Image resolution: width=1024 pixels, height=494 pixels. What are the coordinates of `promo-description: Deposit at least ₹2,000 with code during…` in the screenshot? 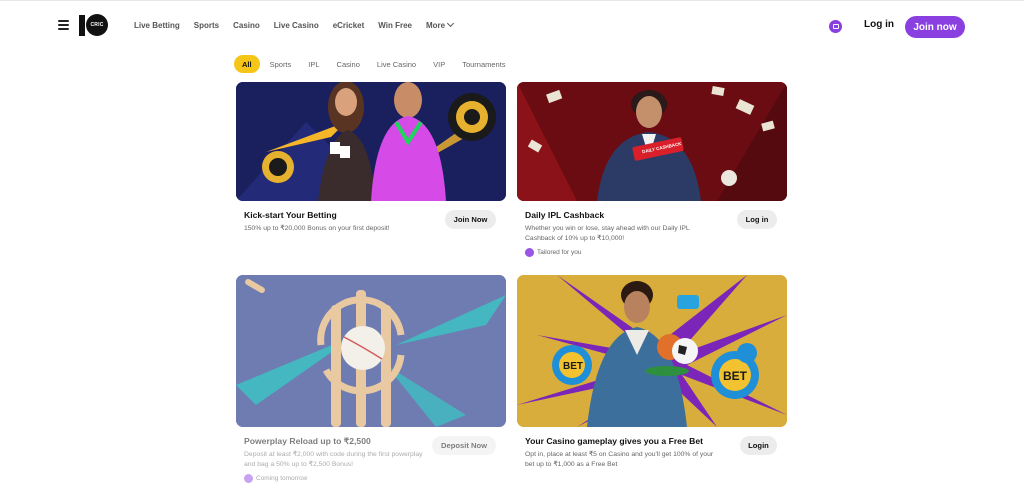 It's located at (333, 459).